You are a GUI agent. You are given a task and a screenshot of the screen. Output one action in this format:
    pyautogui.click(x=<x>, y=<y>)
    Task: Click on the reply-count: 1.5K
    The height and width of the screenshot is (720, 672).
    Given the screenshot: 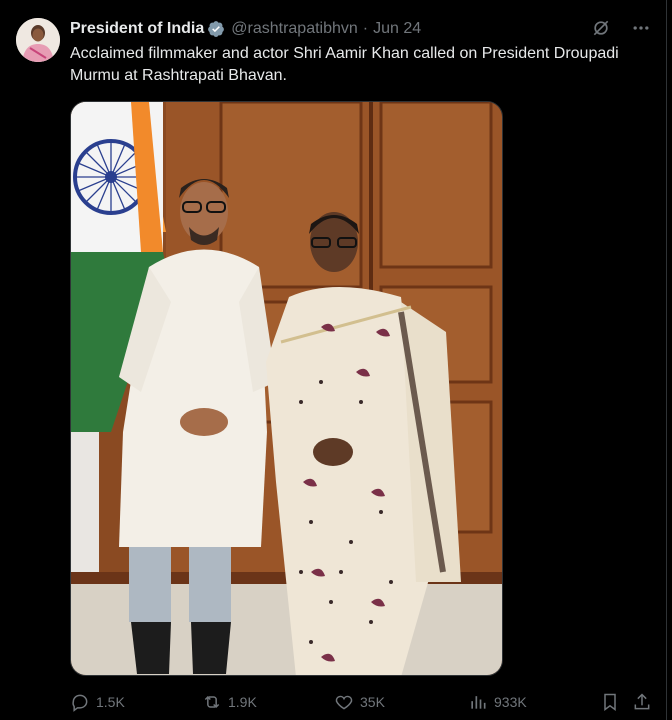 What is the action you would take?
    pyautogui.click(x=110, y=702)
    